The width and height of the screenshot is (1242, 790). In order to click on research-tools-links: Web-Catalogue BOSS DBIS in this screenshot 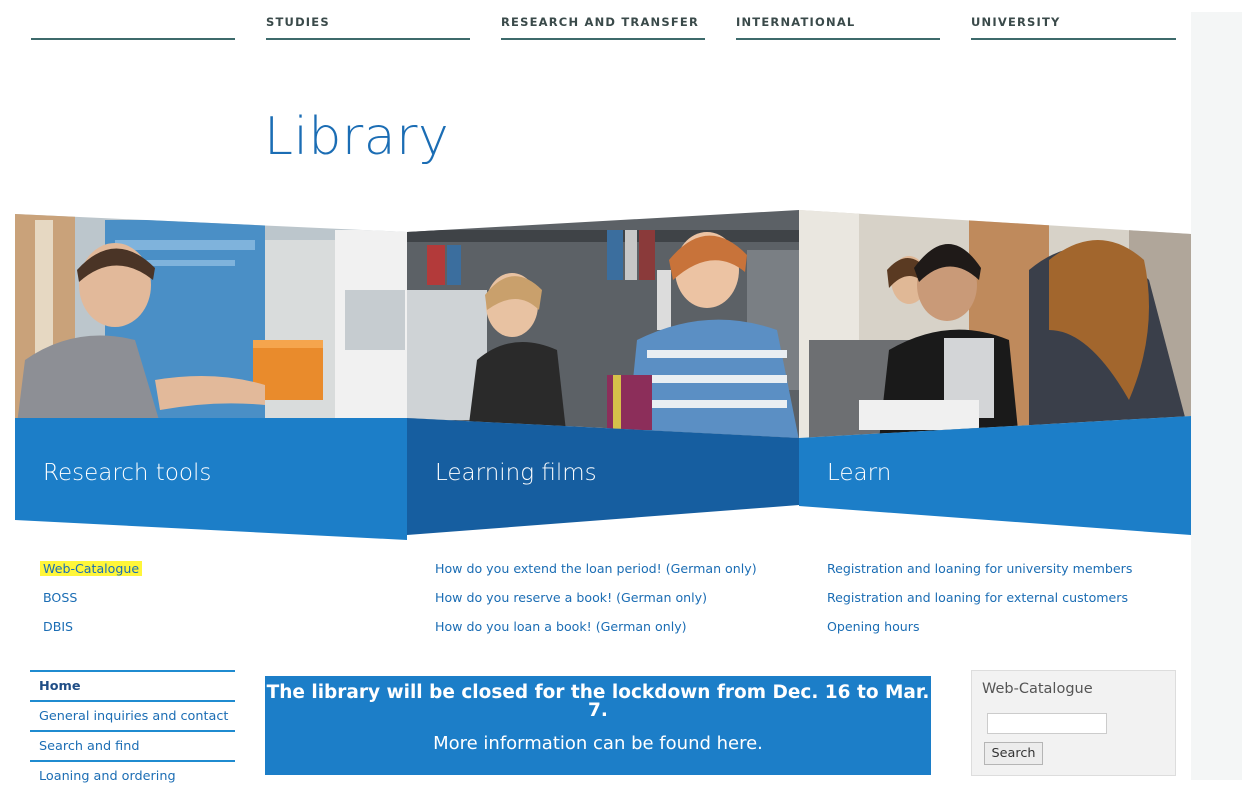, I will do `click(91, 605)`.